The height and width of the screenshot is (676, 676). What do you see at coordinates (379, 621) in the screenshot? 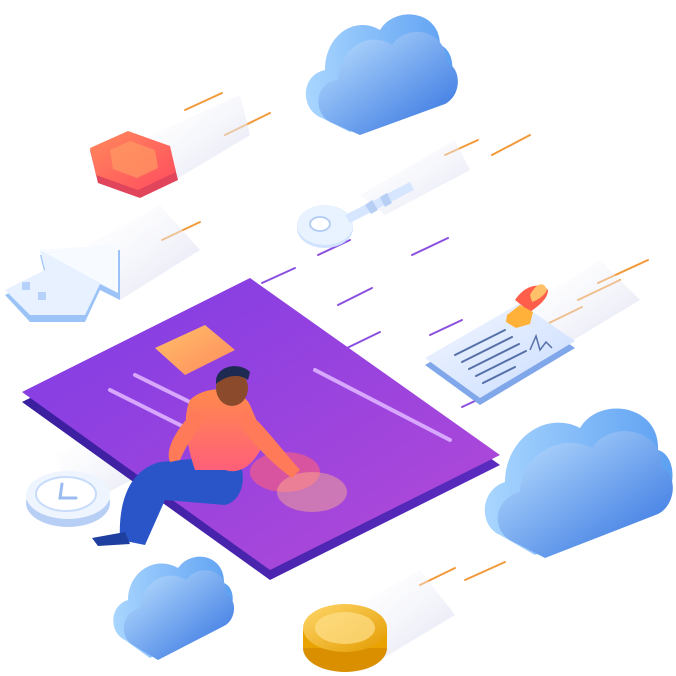
I see `coin-icon` at bounding box center [379, 621].